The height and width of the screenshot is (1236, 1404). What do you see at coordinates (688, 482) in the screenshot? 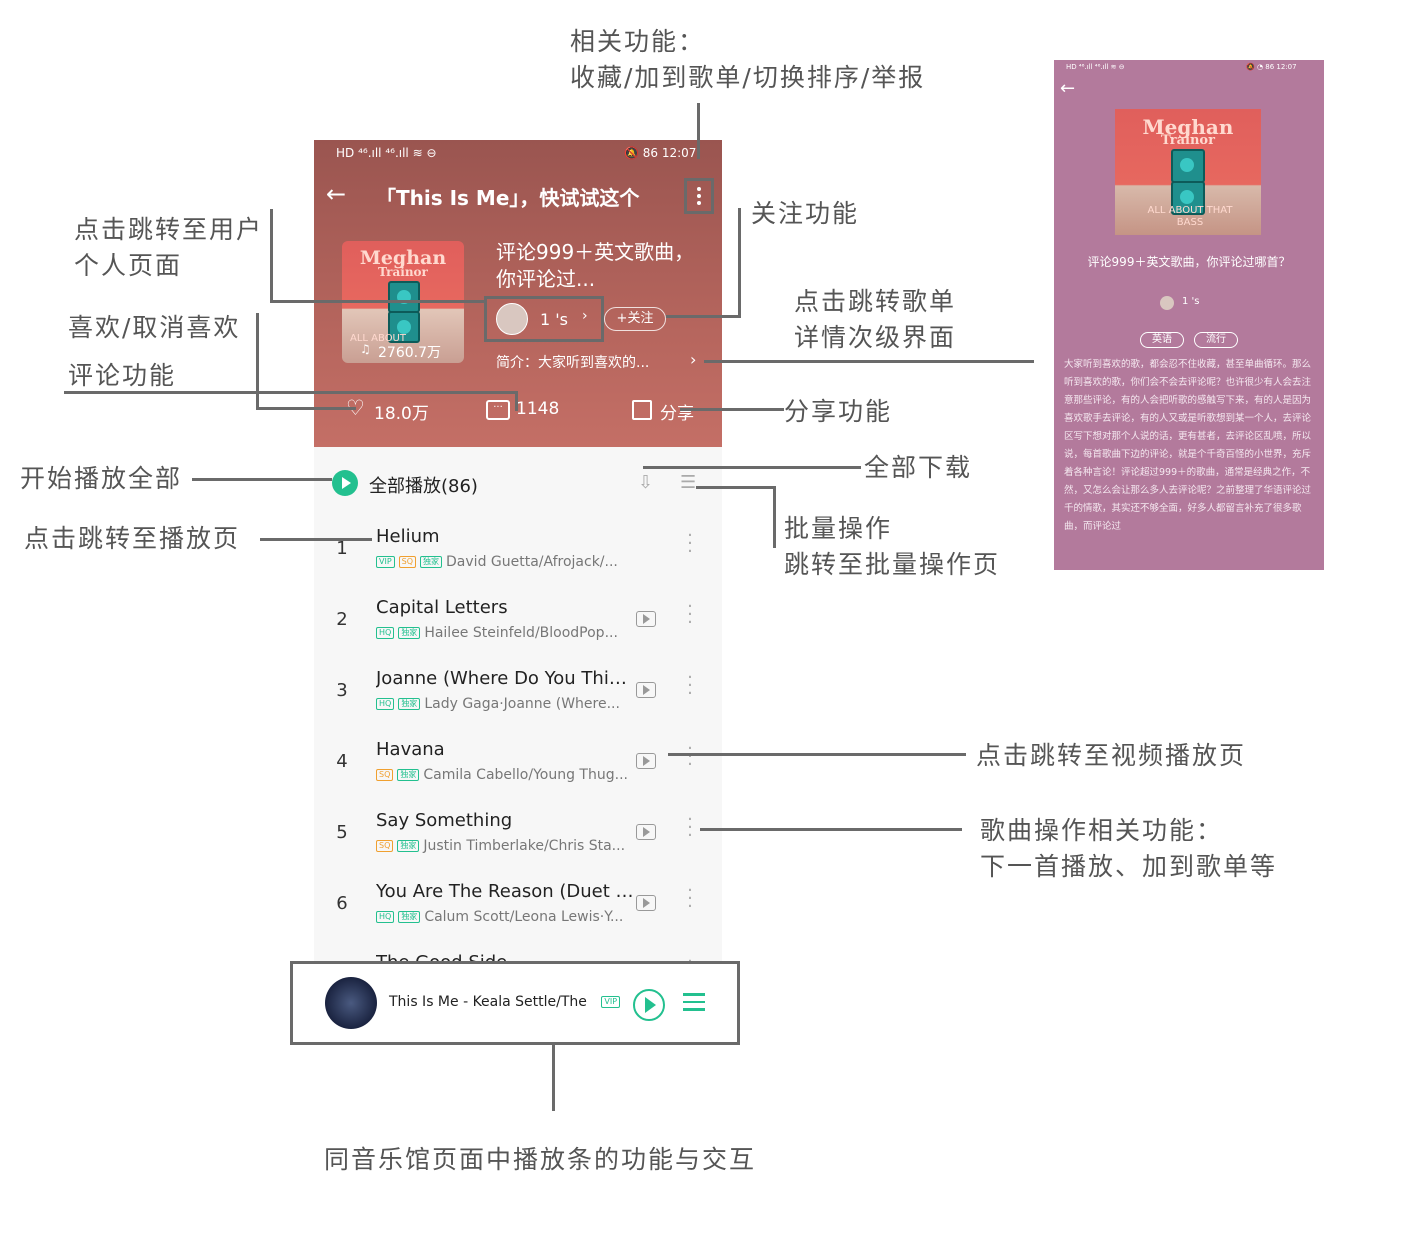
I see `batch-list-icon: ☰` at bounding box center [688, 482].